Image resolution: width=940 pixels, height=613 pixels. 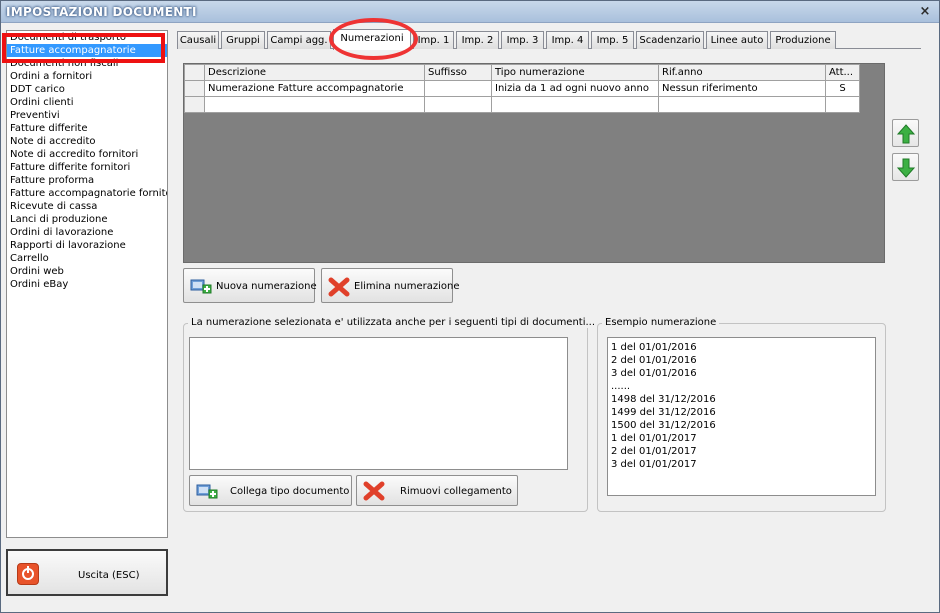 I want to click on exit-button: Uscita (ESC), so click(x=87, y=572).